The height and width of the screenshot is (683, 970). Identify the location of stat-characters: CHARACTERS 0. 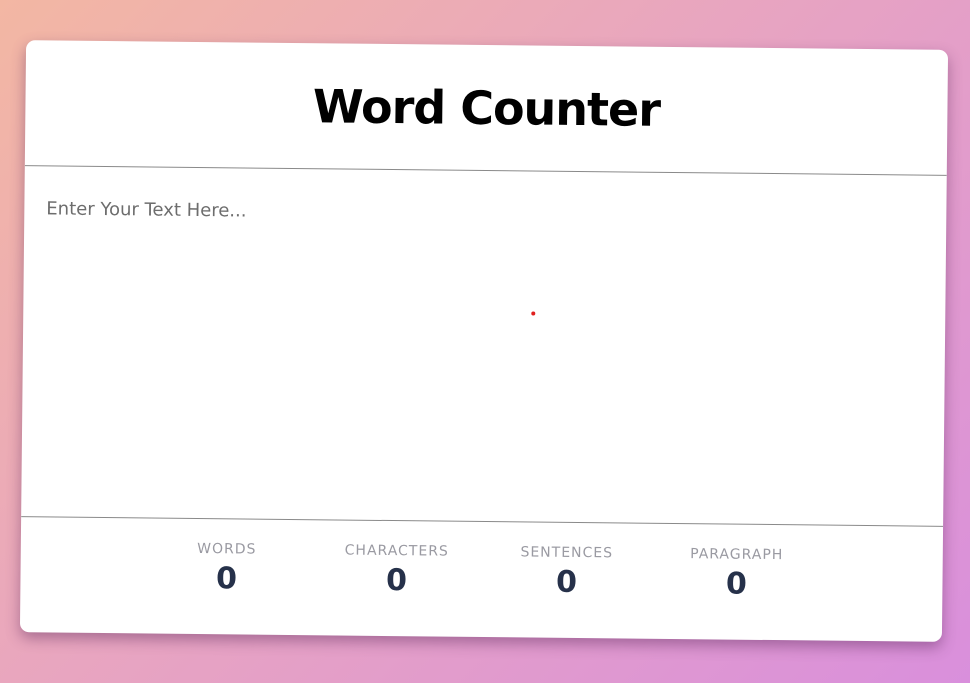
(396, 570).